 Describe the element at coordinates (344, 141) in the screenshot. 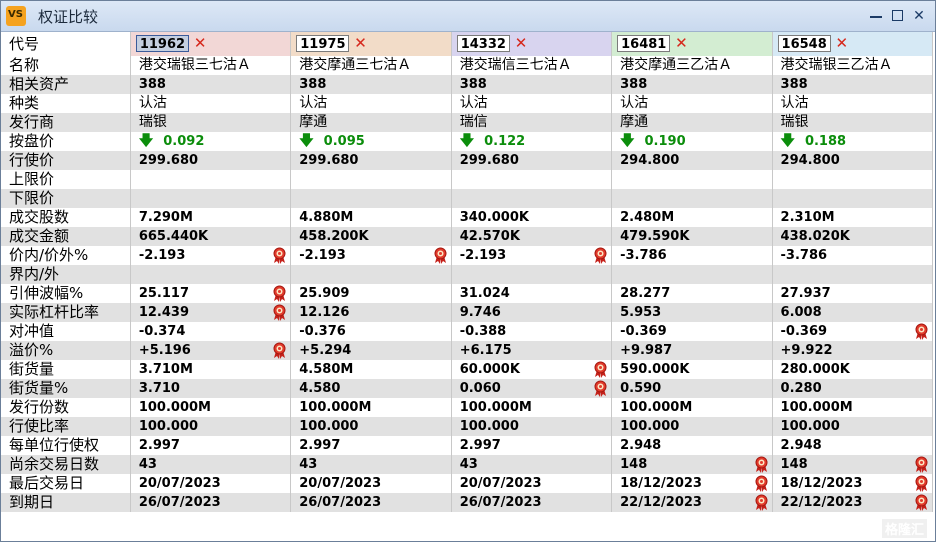

I see `price-value: 0.095` at that location.